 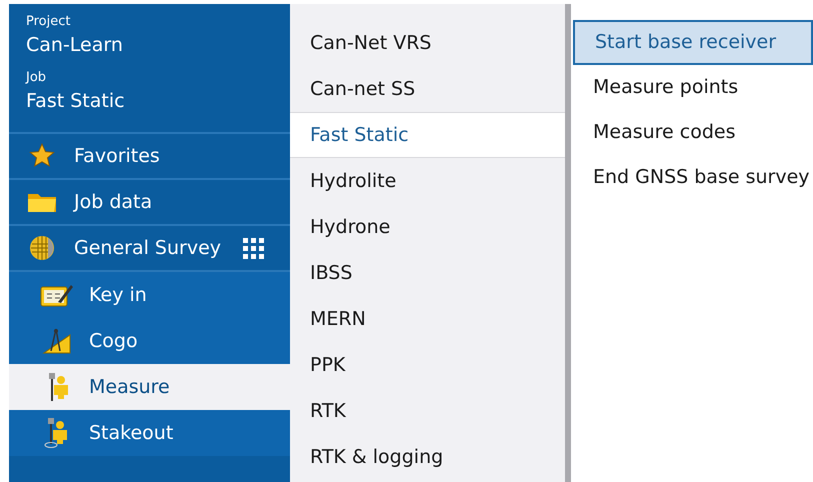 I want to click on clipboard-pencil-icon, so click(x=57, y=295).